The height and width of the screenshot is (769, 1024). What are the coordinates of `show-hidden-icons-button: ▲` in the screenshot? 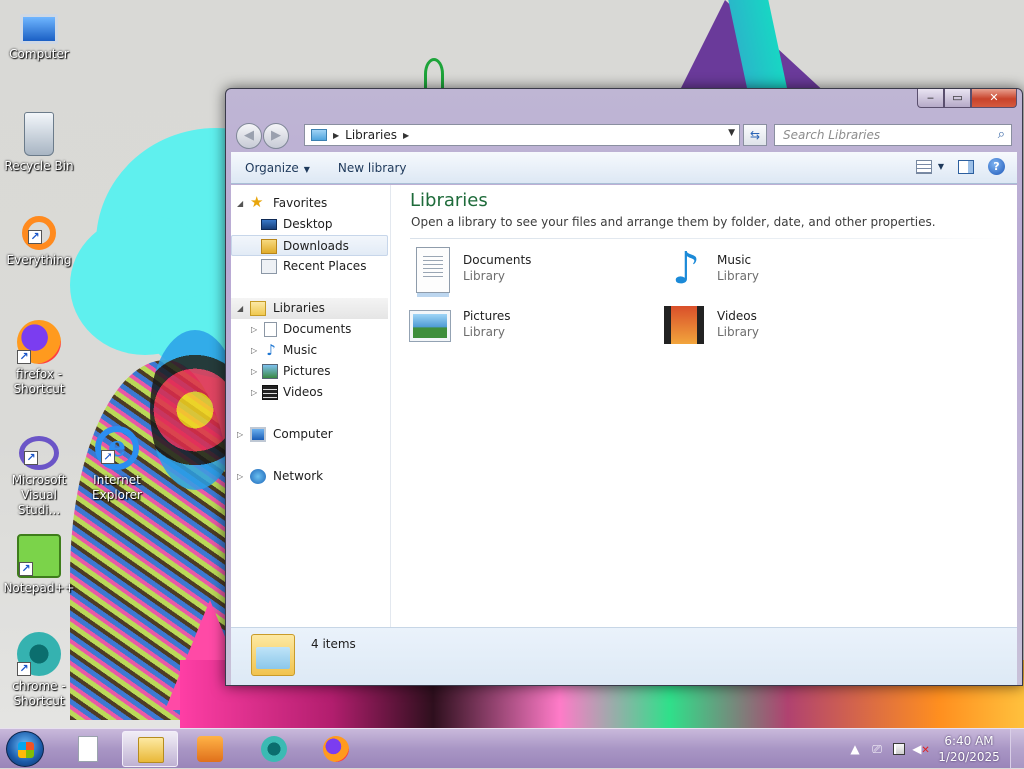 It's located at (855, 749).